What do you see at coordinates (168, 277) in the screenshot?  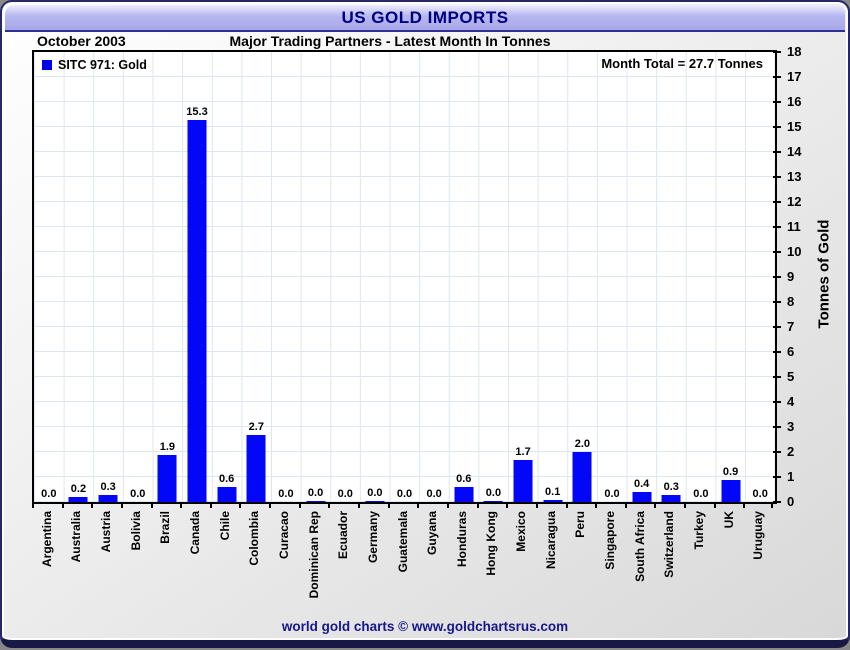 I see `bar-column: 1.9` at bounding box center [168, 277].